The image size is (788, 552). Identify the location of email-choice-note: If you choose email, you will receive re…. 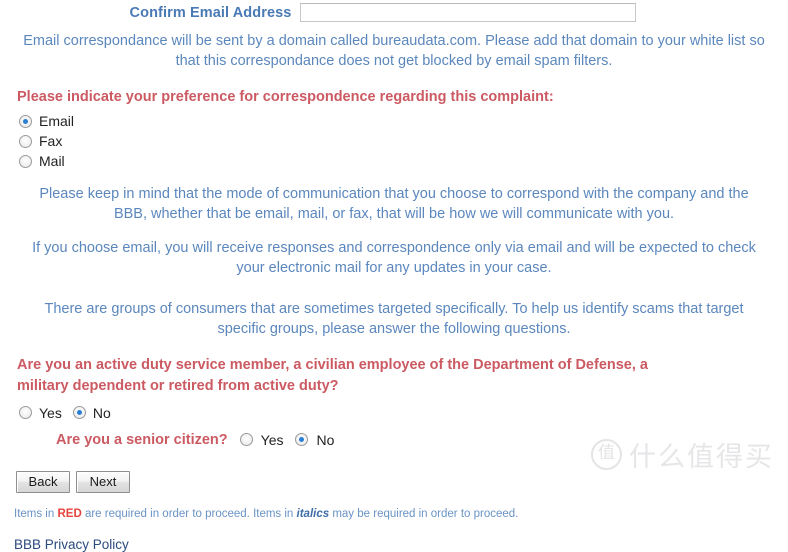
(394, 258).